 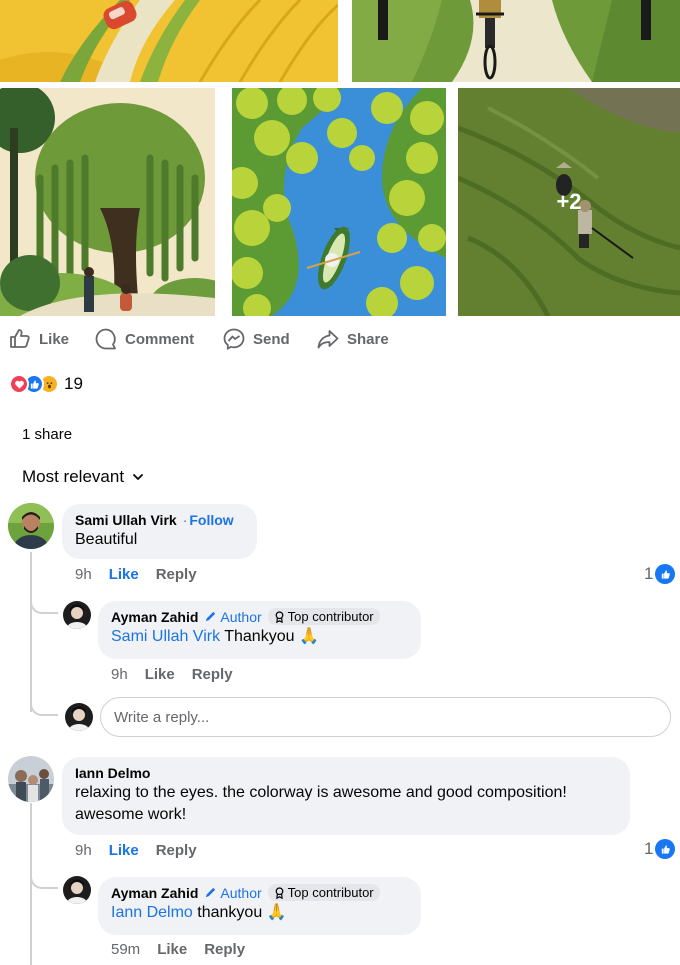 I want to click on comment-bubble-icon, so click(x=105, y=339).